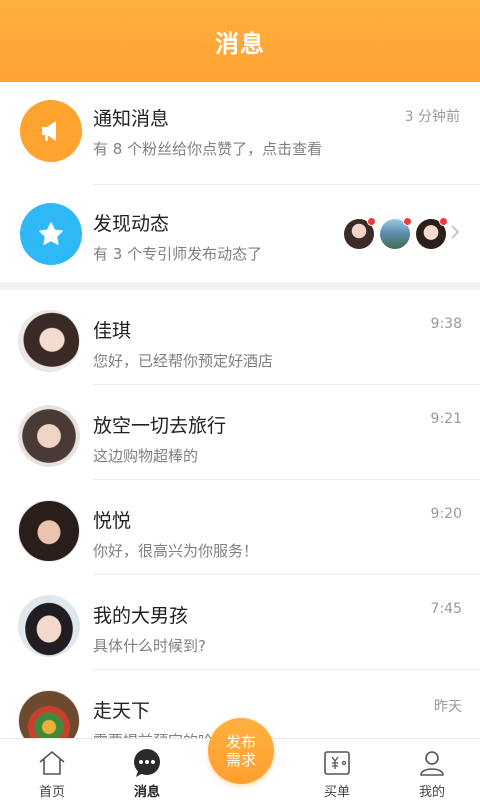 The image size is (480, 800). Describe the element at coordinates (446, 609) in the screenshot. I see `chat-time: 7:45` at that location.